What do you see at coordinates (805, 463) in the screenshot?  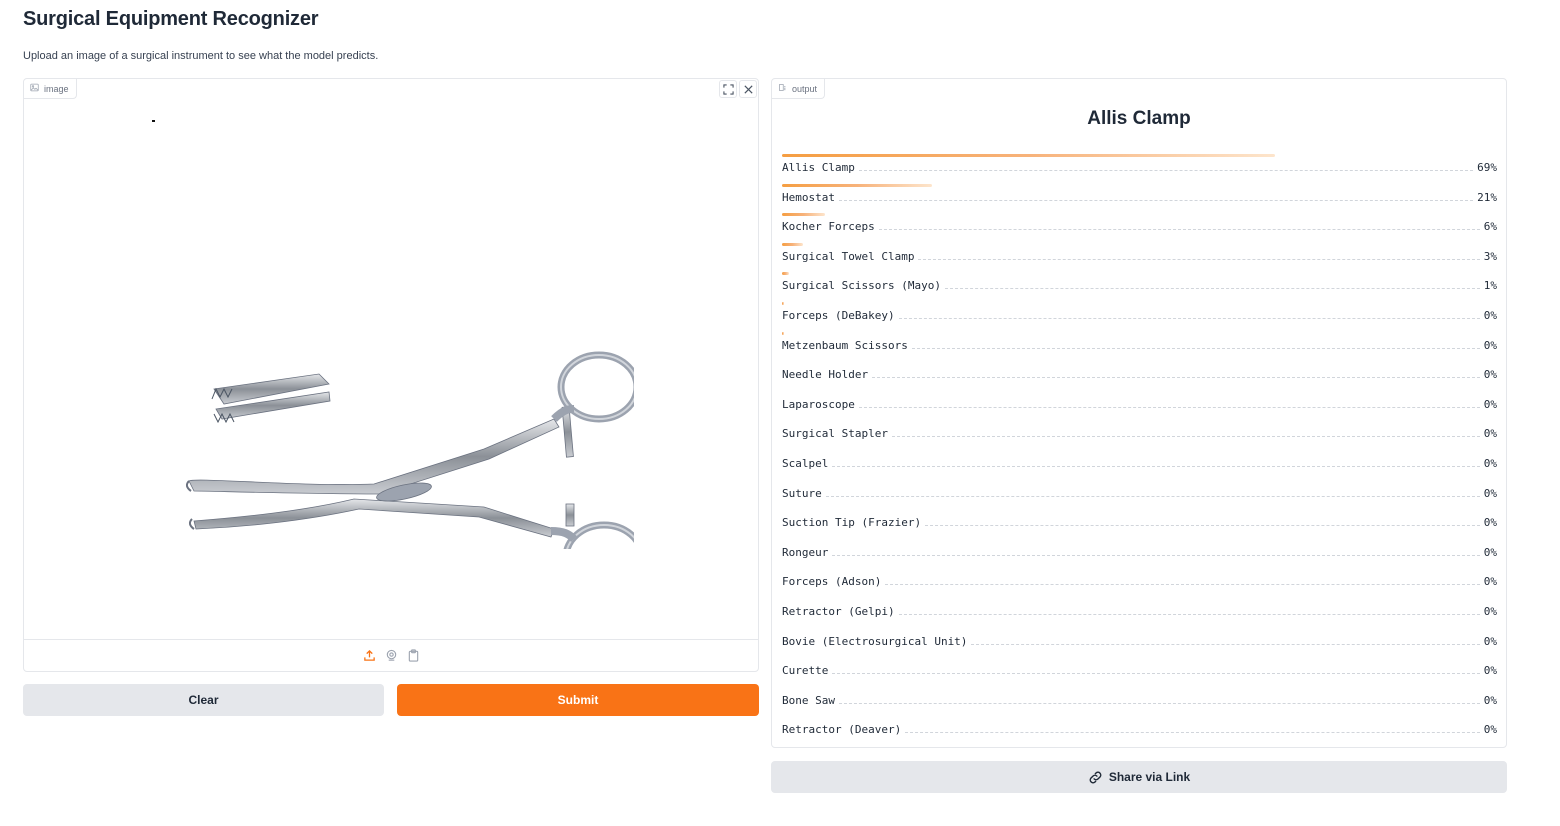 I see `confidence-label: Scalpel` at bounding box center [805, 463].